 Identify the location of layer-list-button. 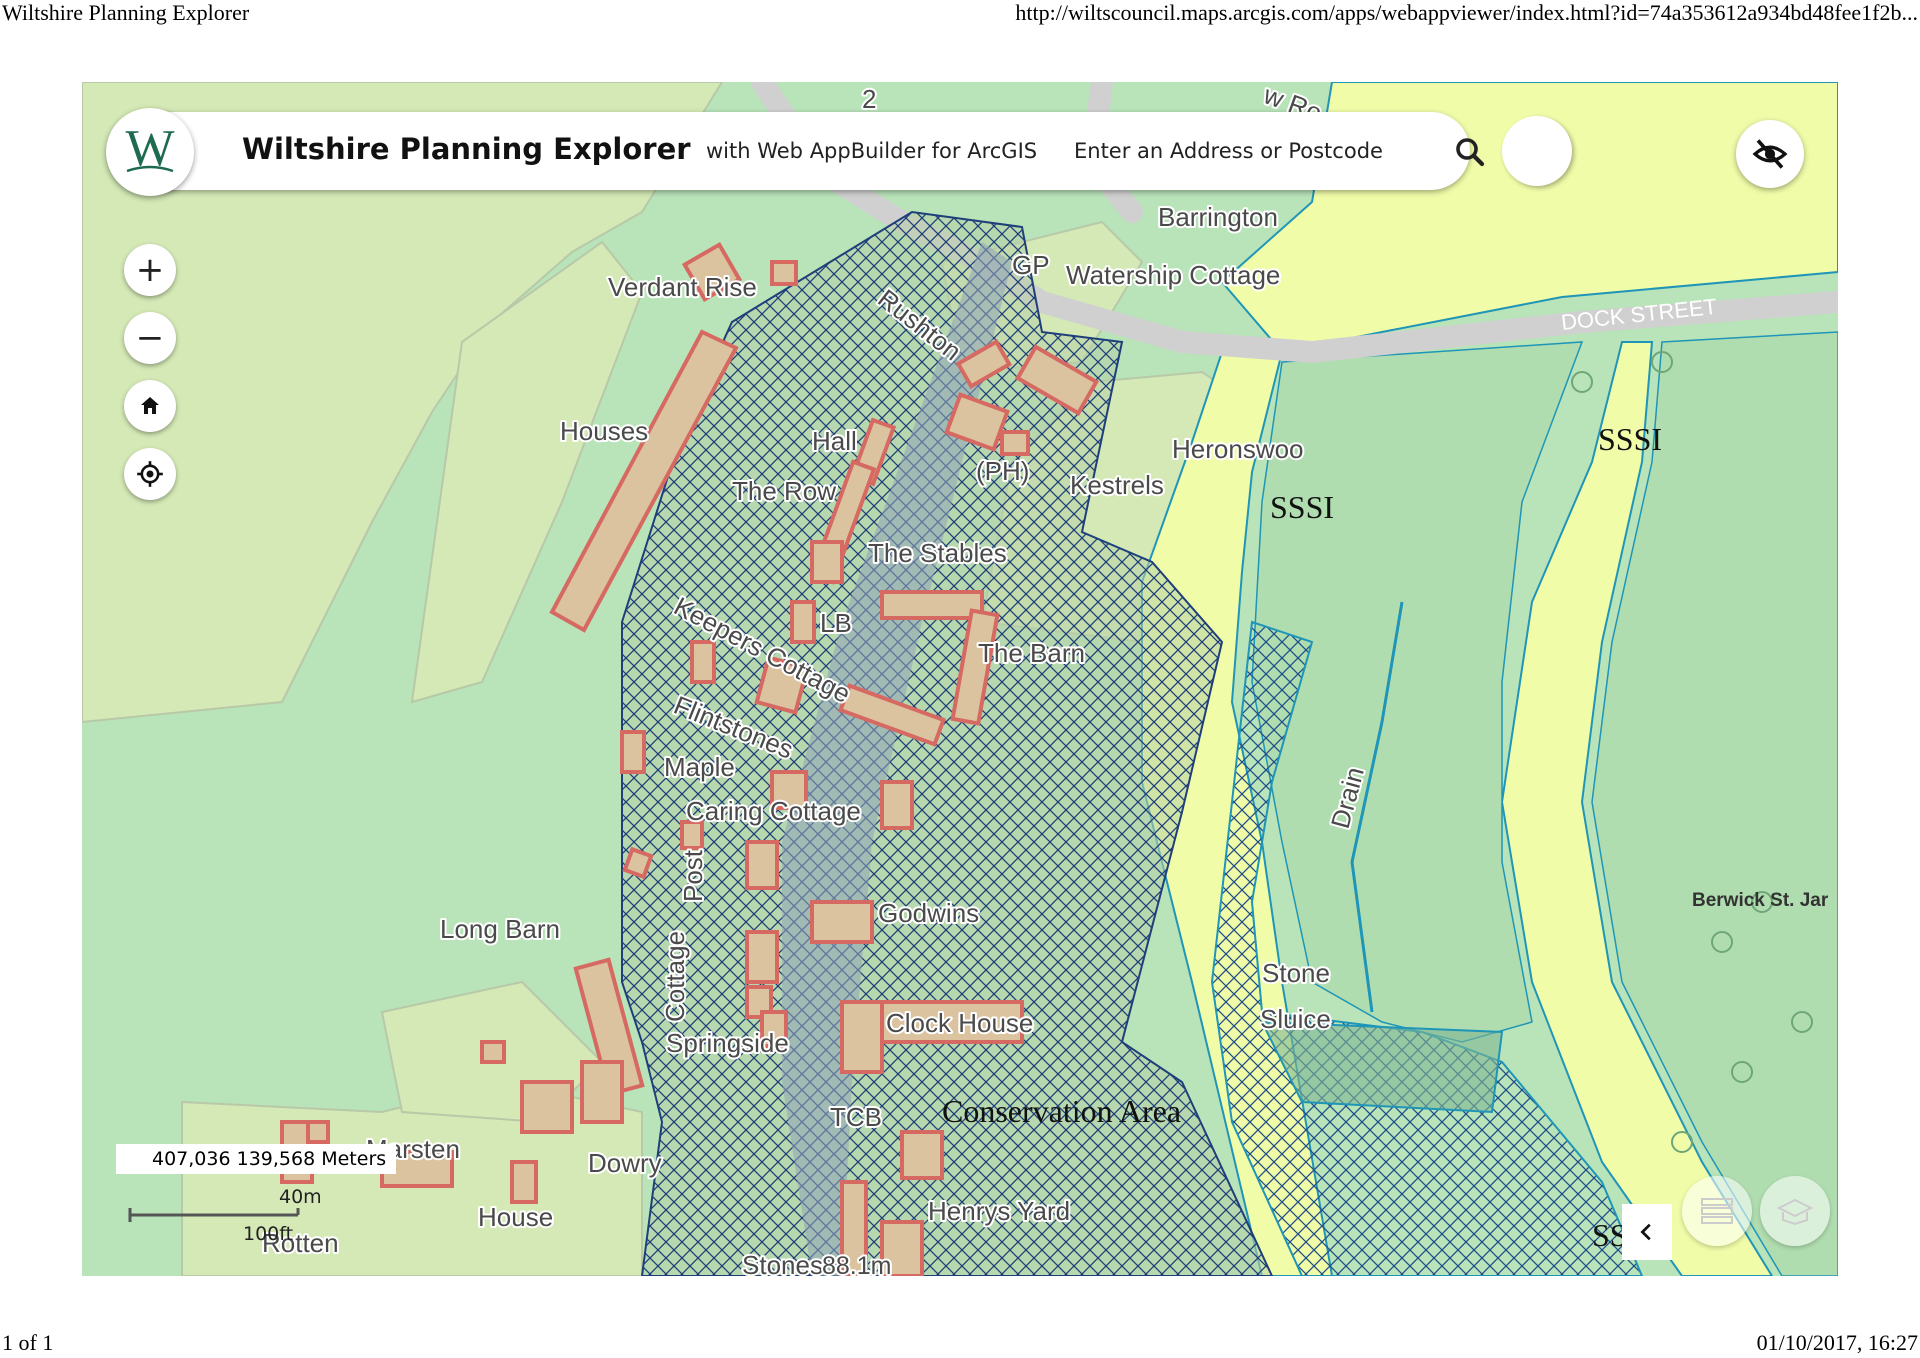
(1717, 1211).